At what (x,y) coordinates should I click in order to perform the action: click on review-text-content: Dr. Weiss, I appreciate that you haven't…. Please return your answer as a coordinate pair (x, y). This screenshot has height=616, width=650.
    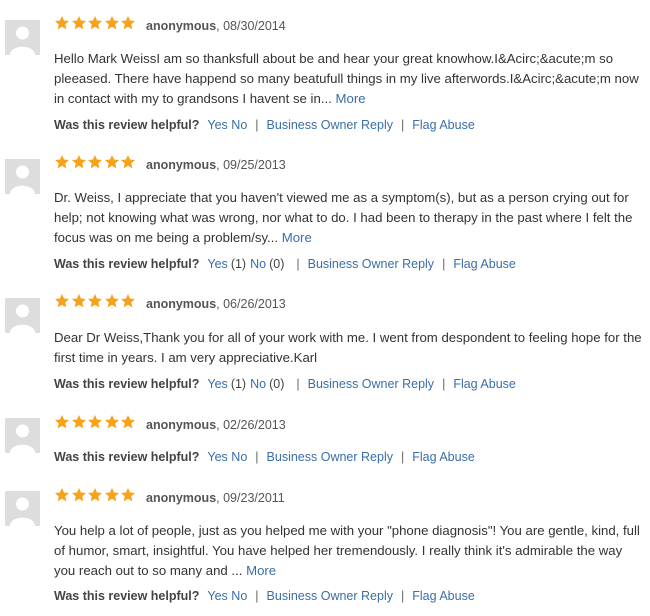
    Looking at the image, I should click on (343, 217).